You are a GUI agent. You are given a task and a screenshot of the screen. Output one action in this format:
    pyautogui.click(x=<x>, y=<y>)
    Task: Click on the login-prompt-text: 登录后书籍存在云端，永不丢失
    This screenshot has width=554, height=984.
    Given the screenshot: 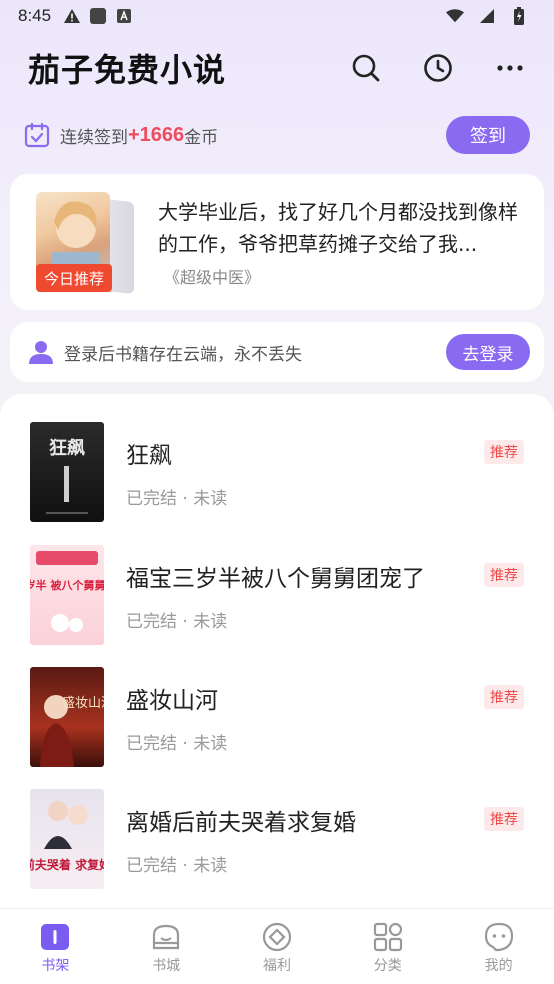 What is the action you would take?
    pyautogui.click(x=183, y=354)
    